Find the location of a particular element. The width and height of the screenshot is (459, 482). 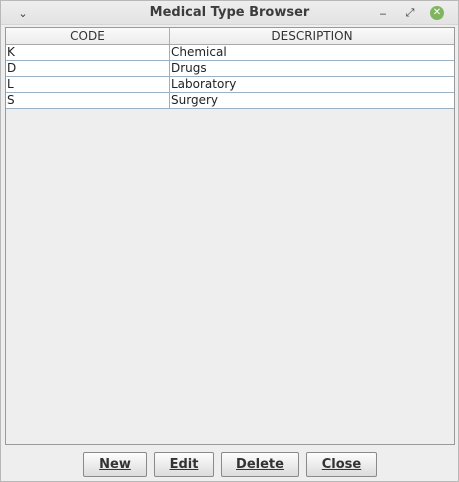

code-cell: S is located at coordinates (88, 100).